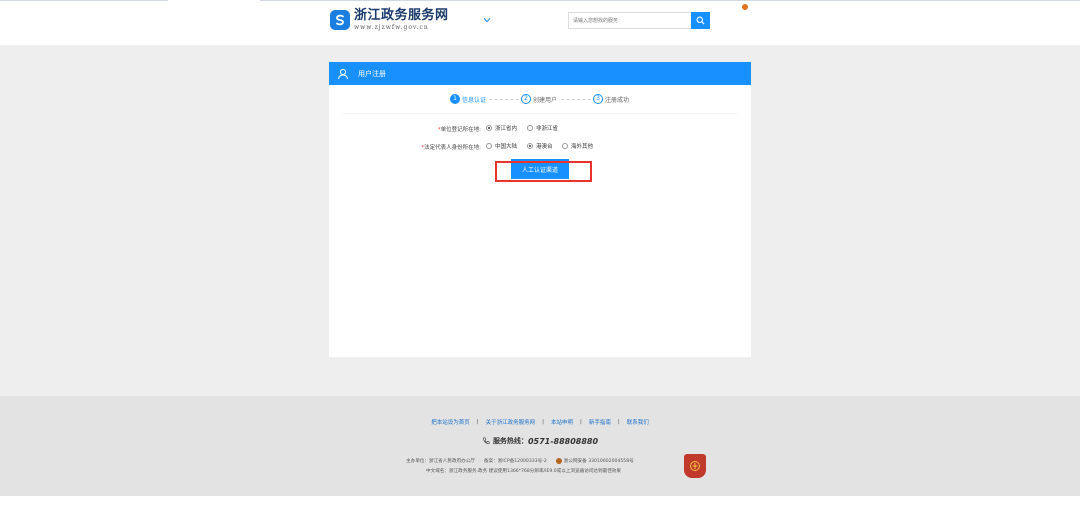 The width and height of the screenshot is (1080, 531). I want to click on manual-verification-button: 人工认证渠道, so click(540, 169).